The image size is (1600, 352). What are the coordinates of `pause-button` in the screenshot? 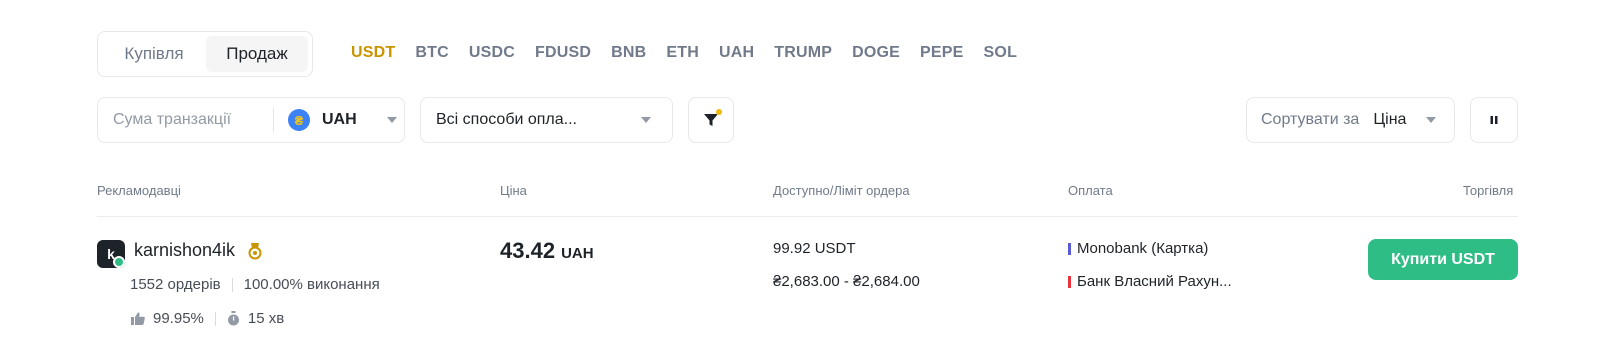 It's located at (1494, 120).